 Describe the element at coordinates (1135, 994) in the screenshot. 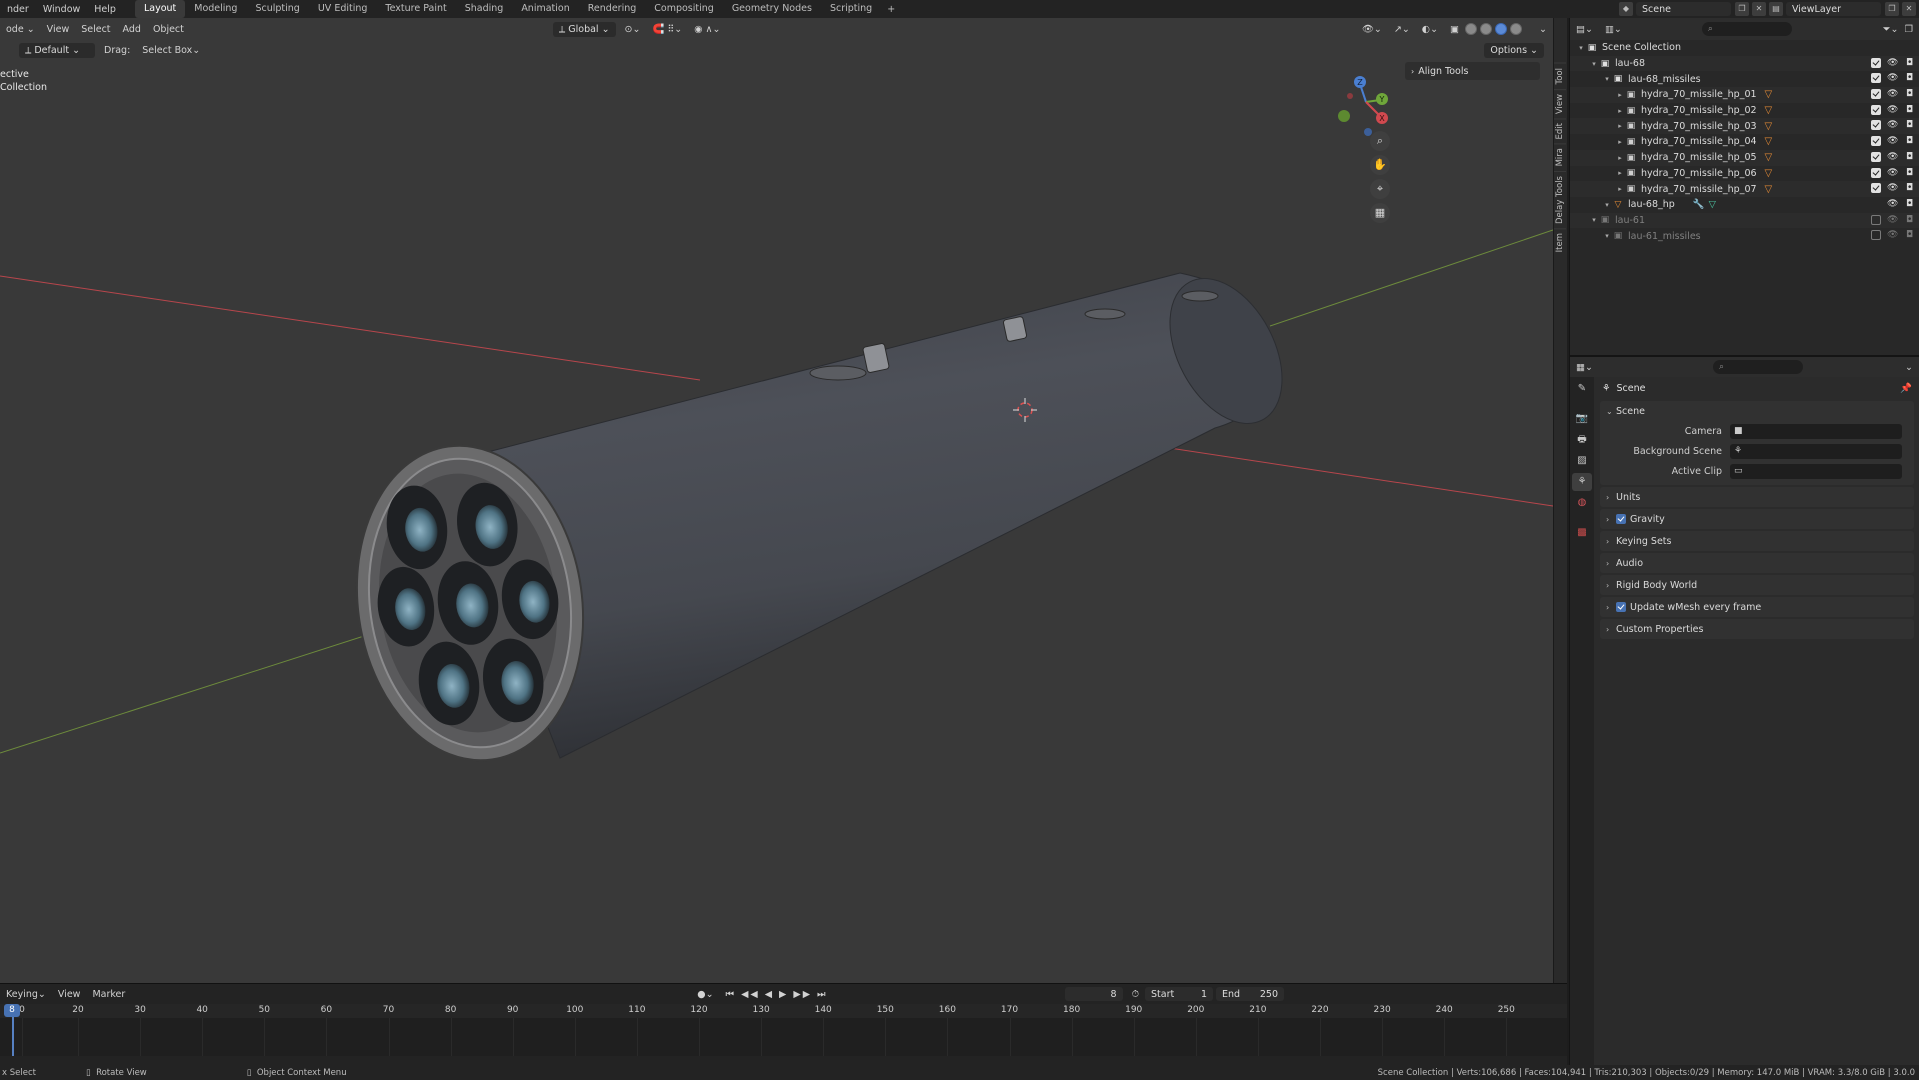

I see `clock-icon: ⏱` at that location.